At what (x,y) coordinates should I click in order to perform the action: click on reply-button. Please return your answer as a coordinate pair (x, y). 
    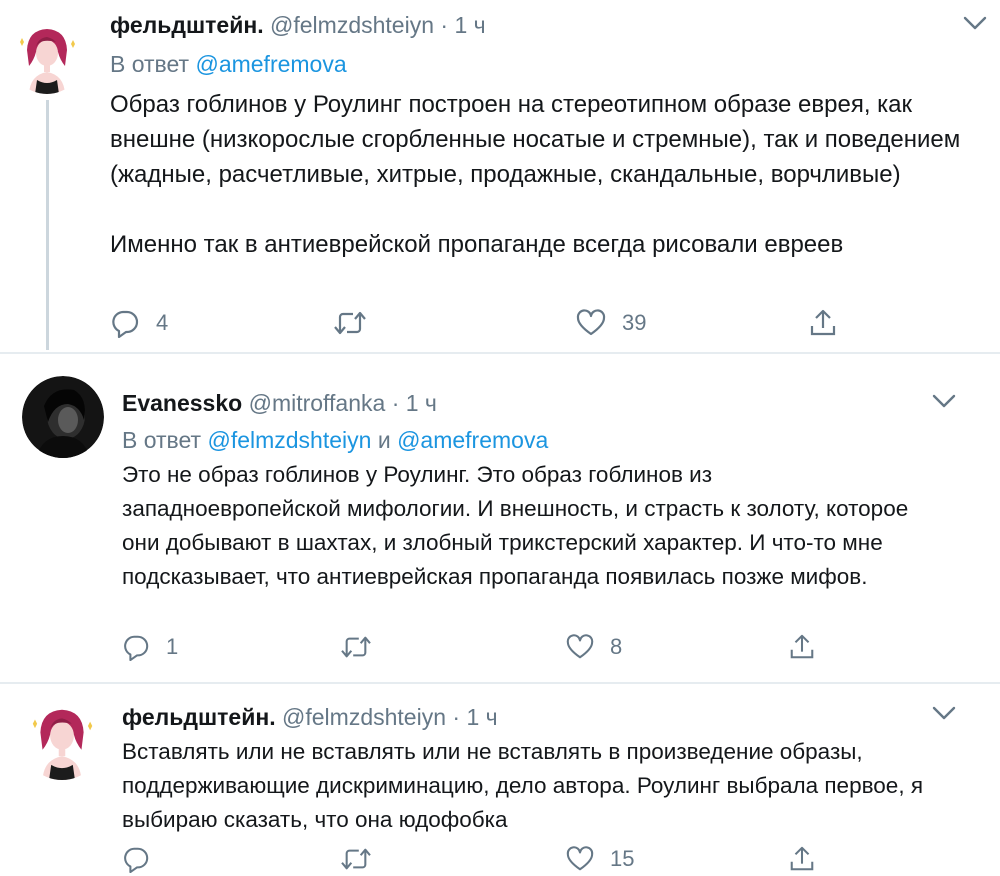
    Looking at the image, I should click on (144, 859).